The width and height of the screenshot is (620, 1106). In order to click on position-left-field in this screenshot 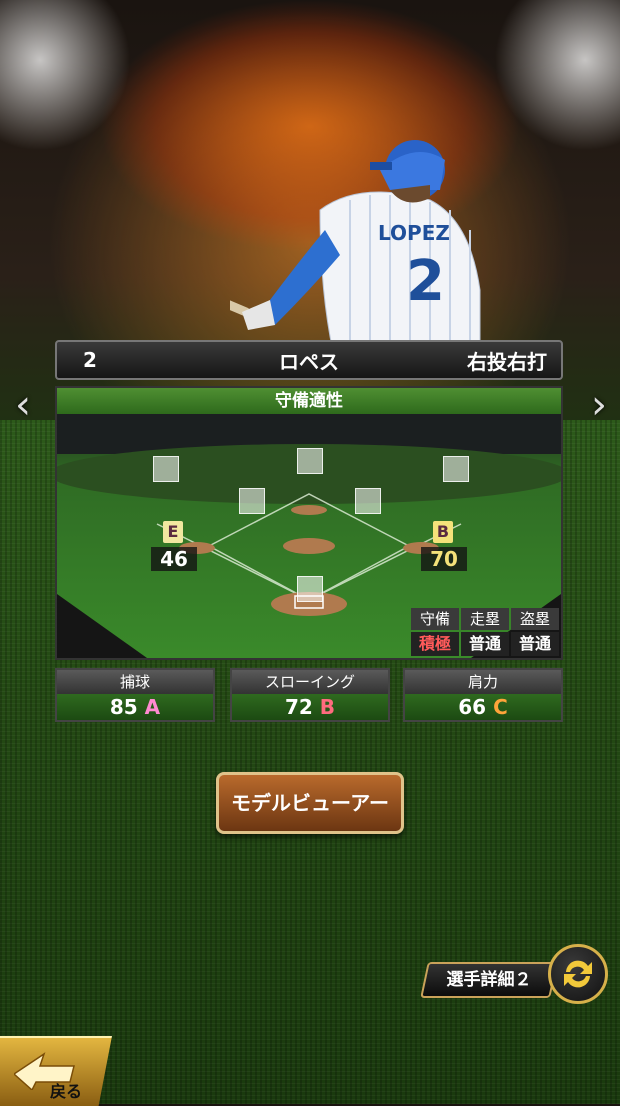, I will do `click(166, 469)`.